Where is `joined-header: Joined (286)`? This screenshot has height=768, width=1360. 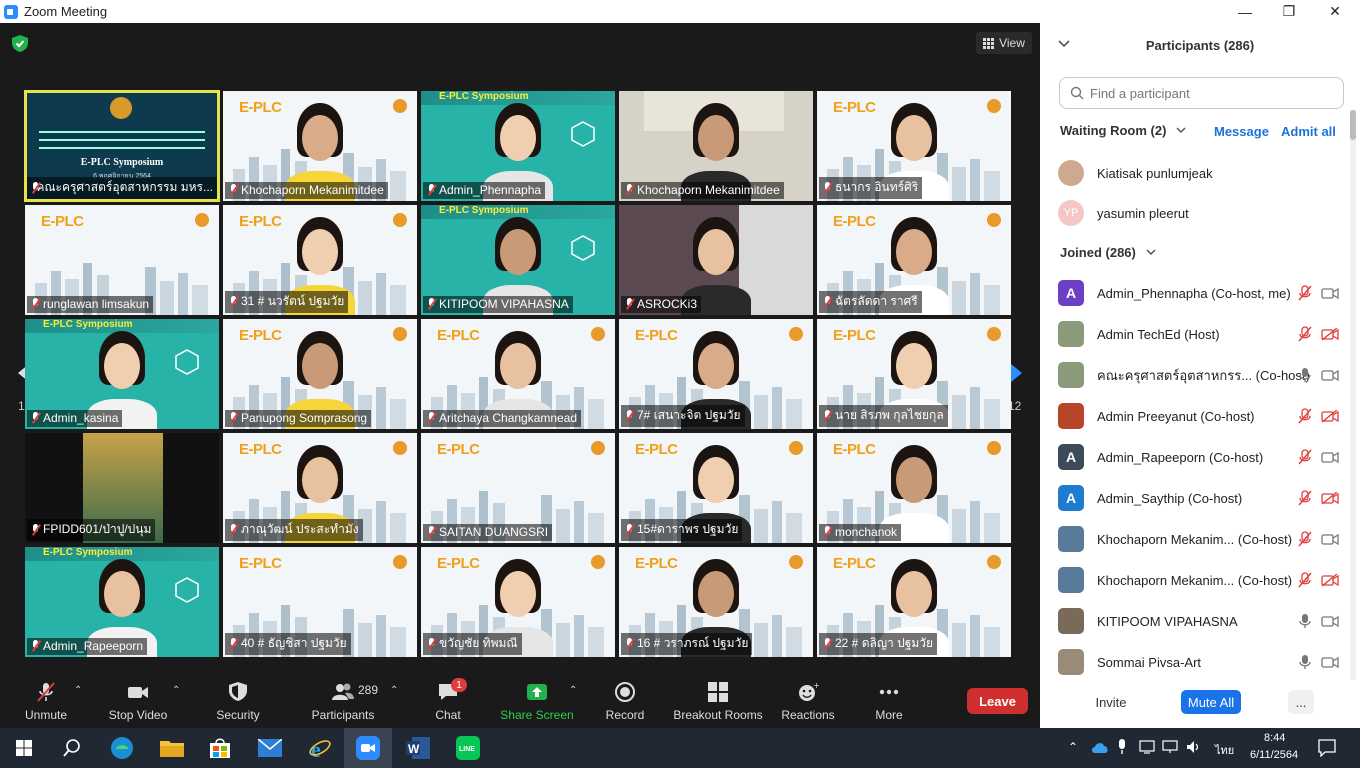 joined-header: Joined (286) is located at coordinates (1108, 252).